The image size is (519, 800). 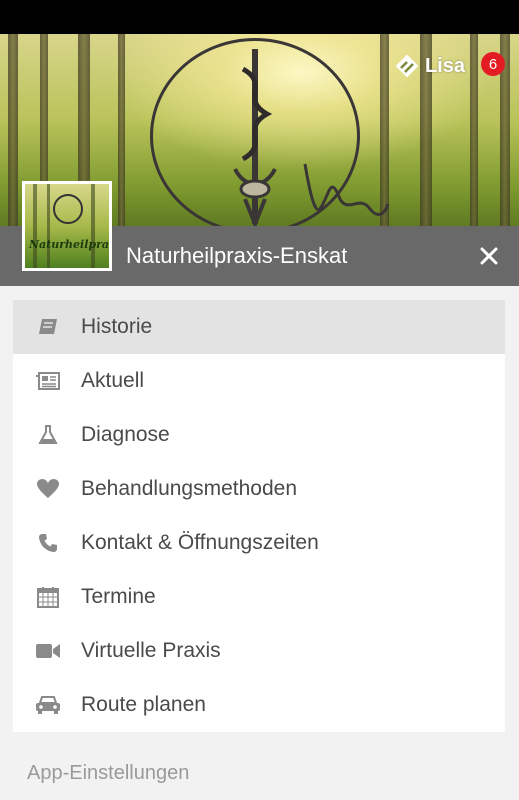 I want to click on menu-item-route-planen: Route planen, so click(x=259, y=705).